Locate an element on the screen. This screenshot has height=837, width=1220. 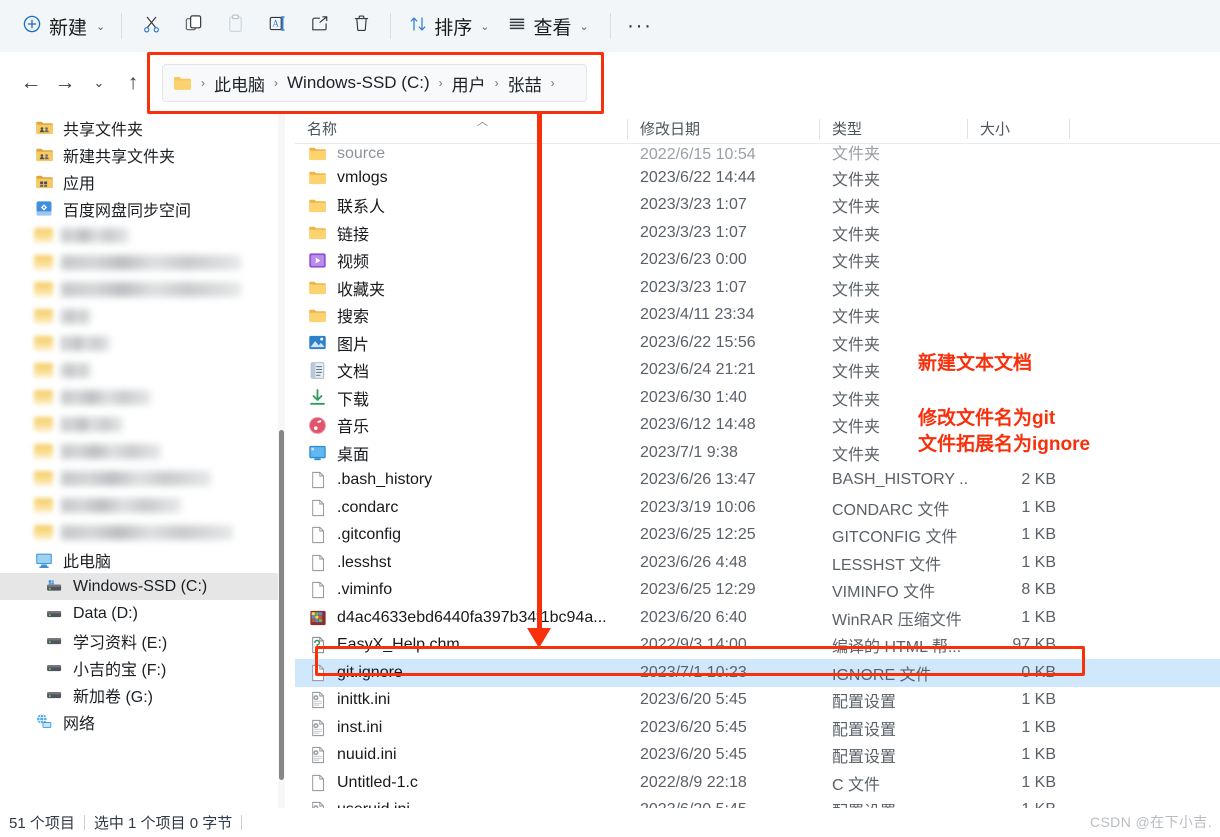
table-row: 文档 2023/6/24 21:21 文件夹 is located at coordinates (757, 371).